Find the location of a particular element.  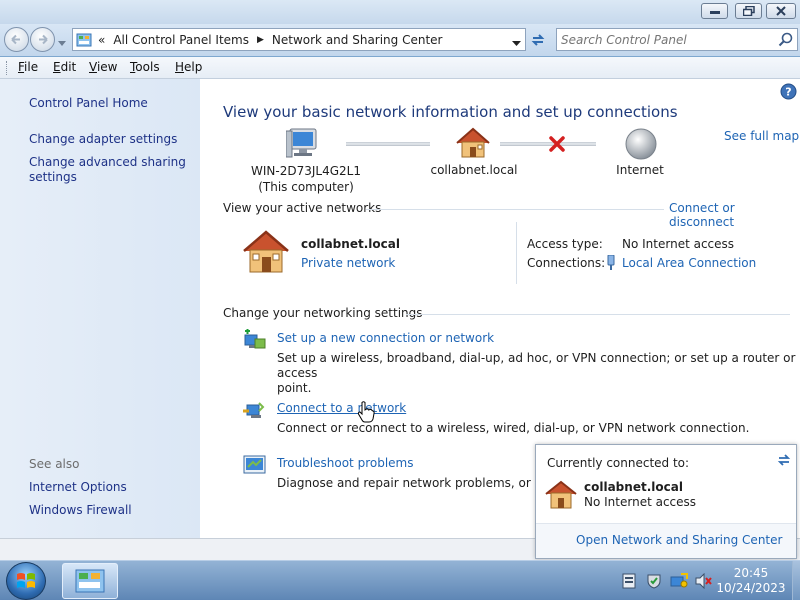

sidebar-item-change-advanced-sharing: Change advanced sharing settings is located at coordinates (107, 170).